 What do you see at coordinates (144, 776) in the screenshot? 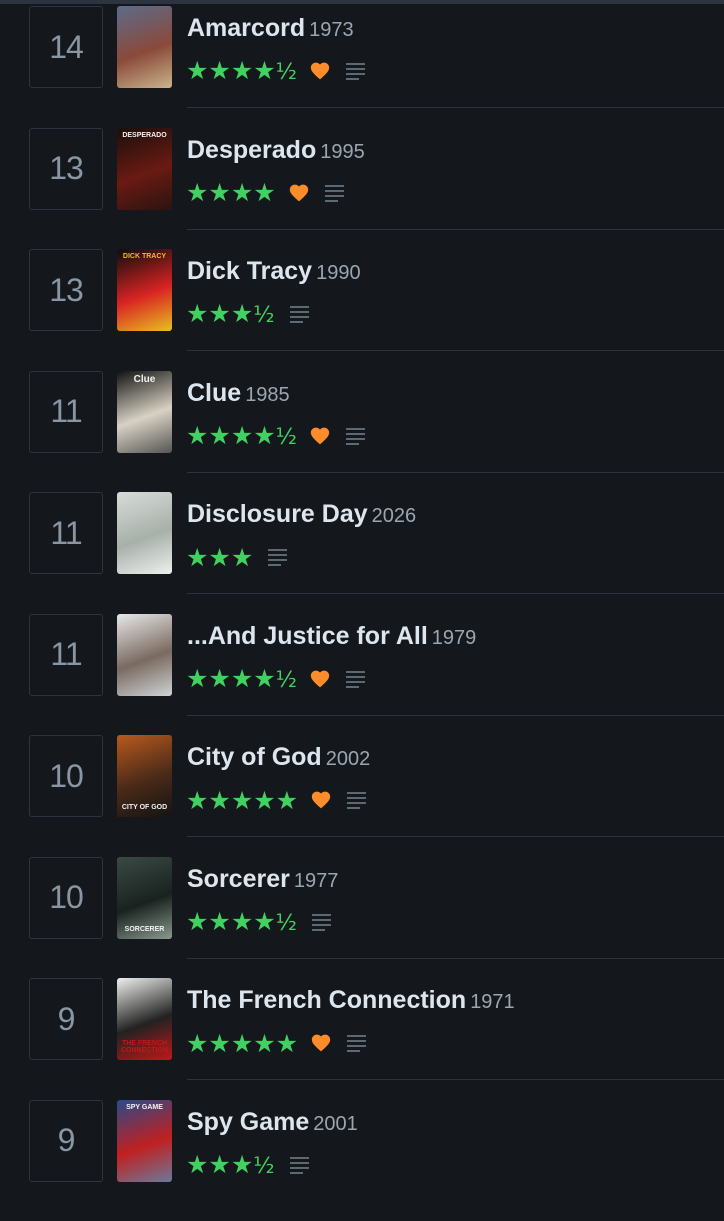
I see `film-poster: CITY OF GOD` at bounding box center [144, 776].